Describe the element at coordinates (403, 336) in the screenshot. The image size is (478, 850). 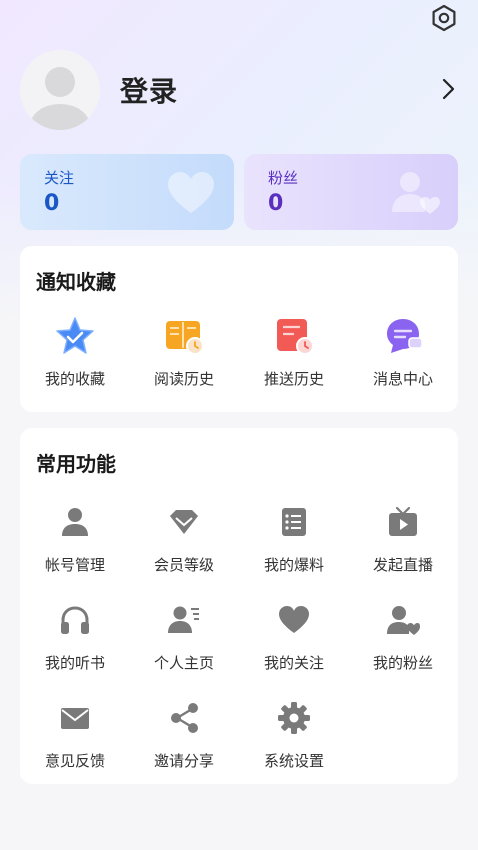
I see `chat-bubble-icon` at that location.